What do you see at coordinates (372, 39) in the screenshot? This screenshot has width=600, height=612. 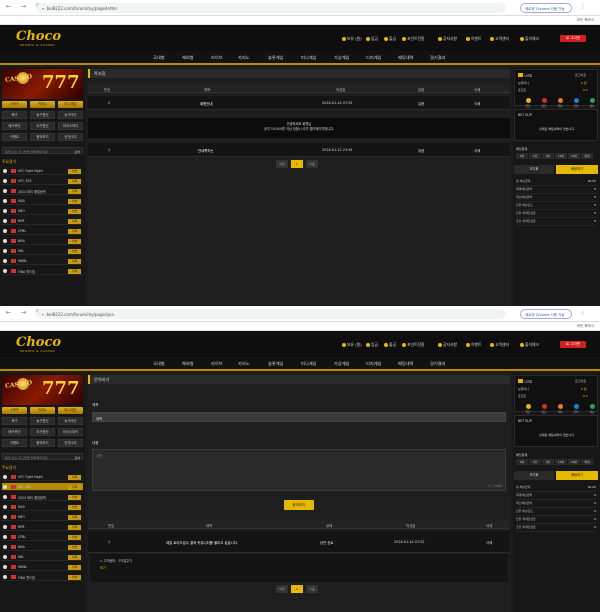 I see `util-deposit: 입금` at bounding box center [372, 39].